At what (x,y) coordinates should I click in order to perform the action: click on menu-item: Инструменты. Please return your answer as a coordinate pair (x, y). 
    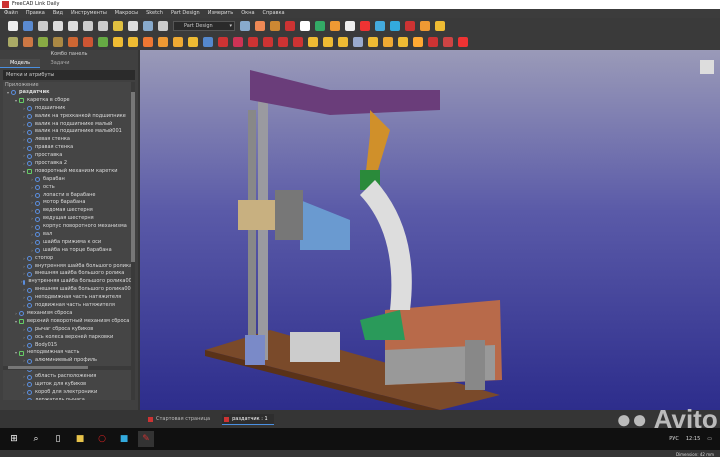
    Looking at the image, I should click on (89, 13).